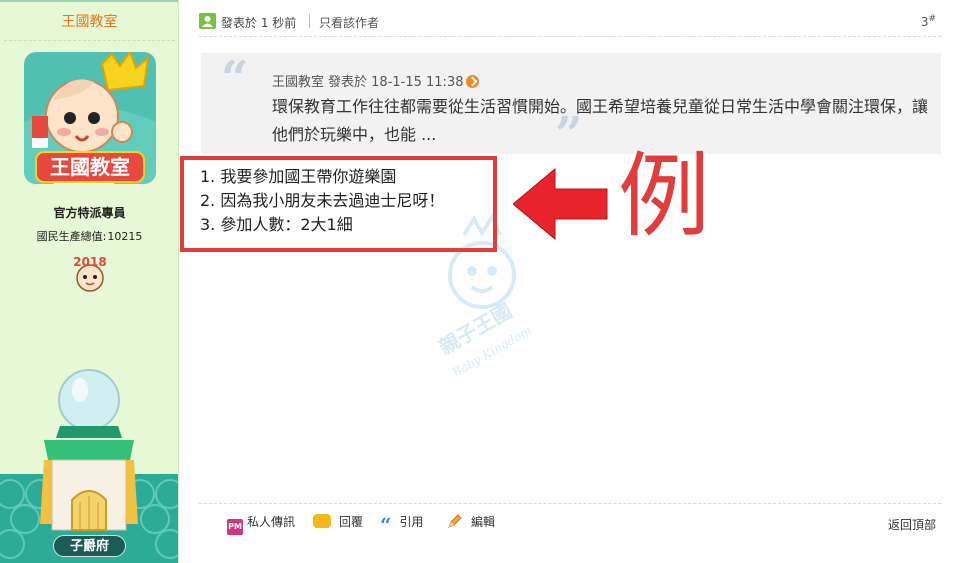  What do you see at coordinates (89, 40) in the screenshot?
I see `sidebar-divider` at bounding box center [89, 40].